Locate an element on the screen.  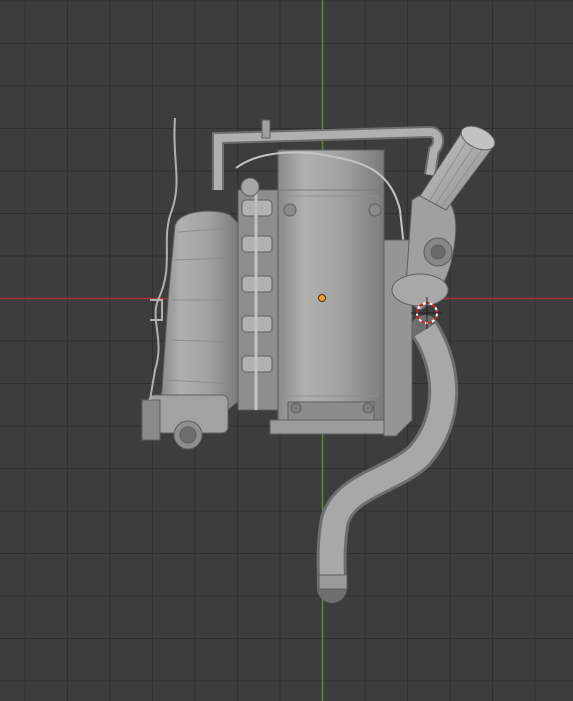
throttle-bracket is located at coordinates (151, 420).